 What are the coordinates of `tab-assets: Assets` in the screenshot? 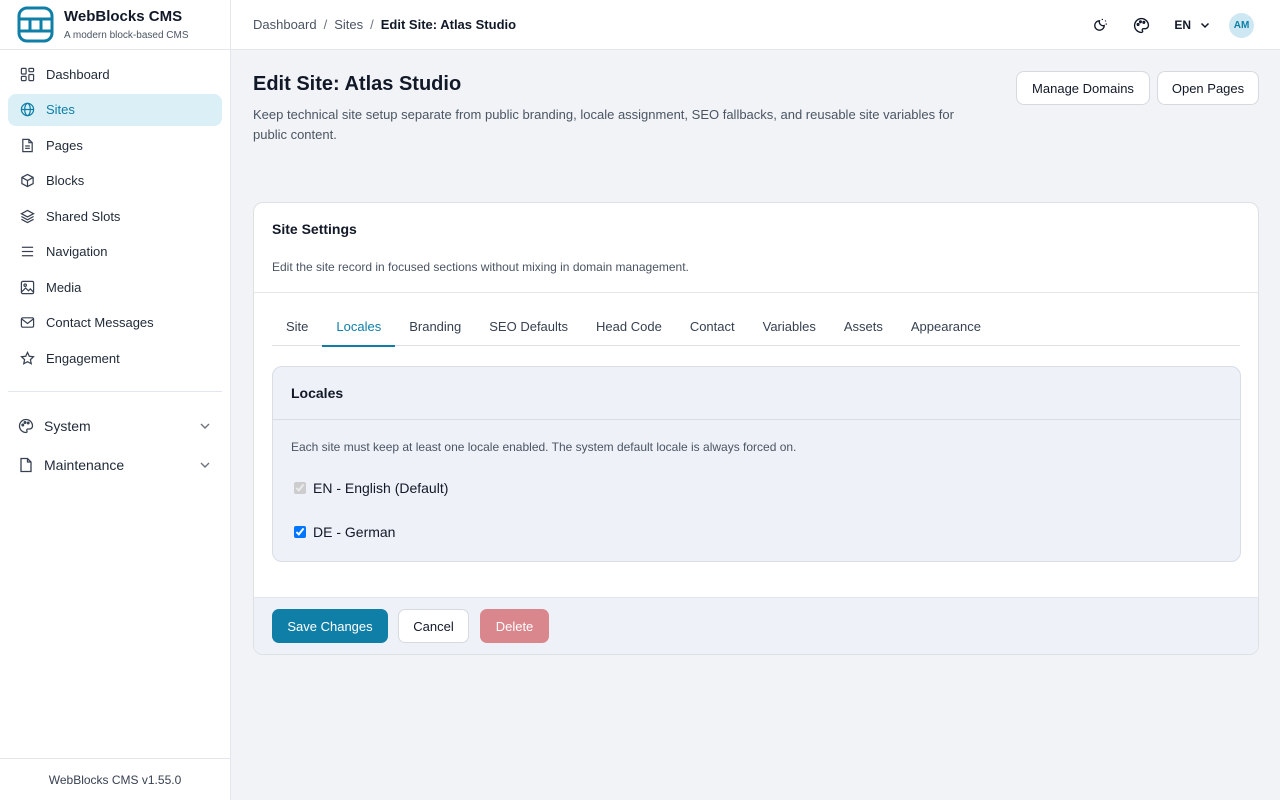 It's located at (863, 332).